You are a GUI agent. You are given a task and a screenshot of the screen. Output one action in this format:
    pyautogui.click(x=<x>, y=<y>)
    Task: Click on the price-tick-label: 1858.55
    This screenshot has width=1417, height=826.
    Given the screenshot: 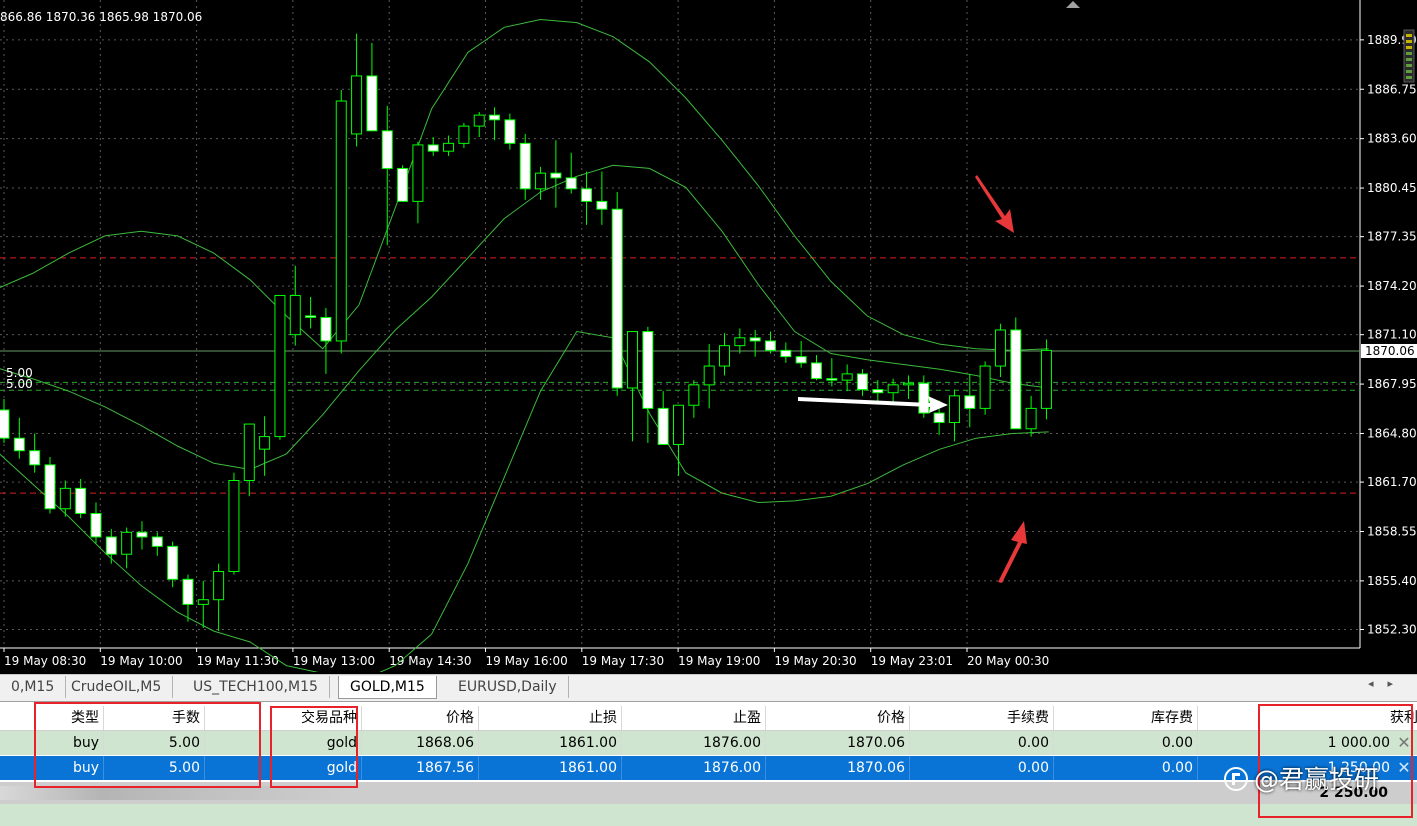 What is the action you would take?
    pyautogui.click(x=1392, y=531)
    